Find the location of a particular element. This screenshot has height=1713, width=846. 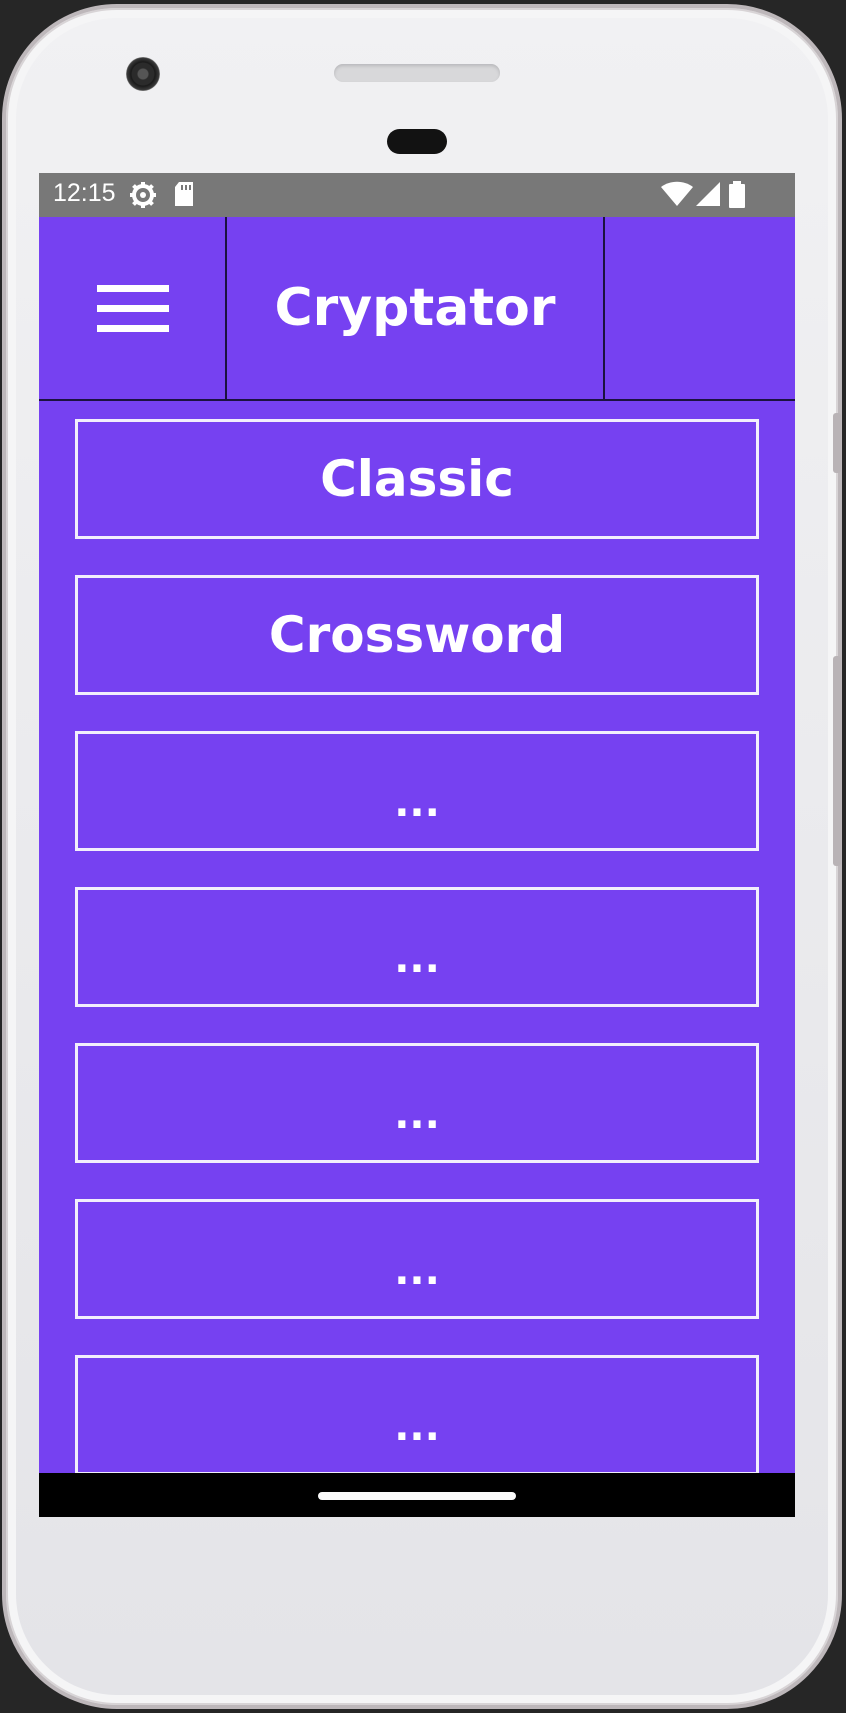

front-camera is located at coordinates (143, 74).